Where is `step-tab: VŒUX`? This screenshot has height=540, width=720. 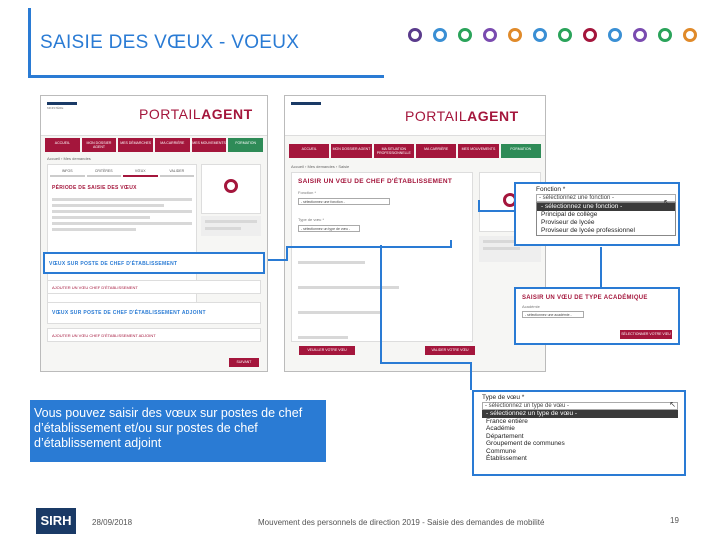
step-tab: VŒUX is located at coordinates (140, 172).